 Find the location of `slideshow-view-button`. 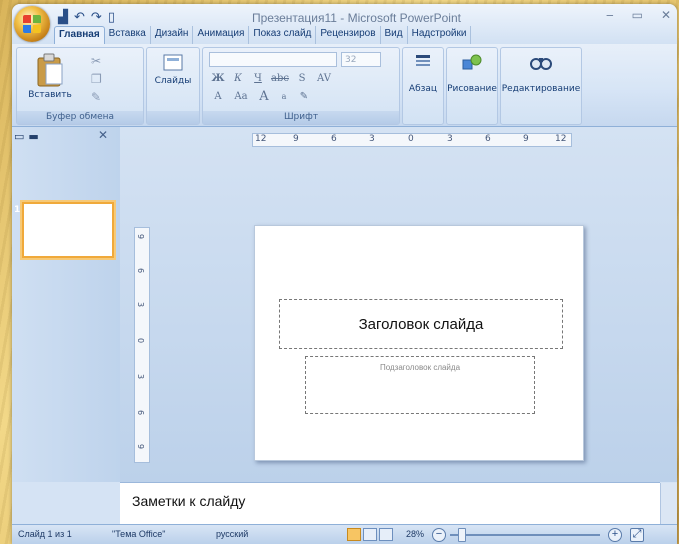

slideshow-view-button is located at coordinates (386, 534).